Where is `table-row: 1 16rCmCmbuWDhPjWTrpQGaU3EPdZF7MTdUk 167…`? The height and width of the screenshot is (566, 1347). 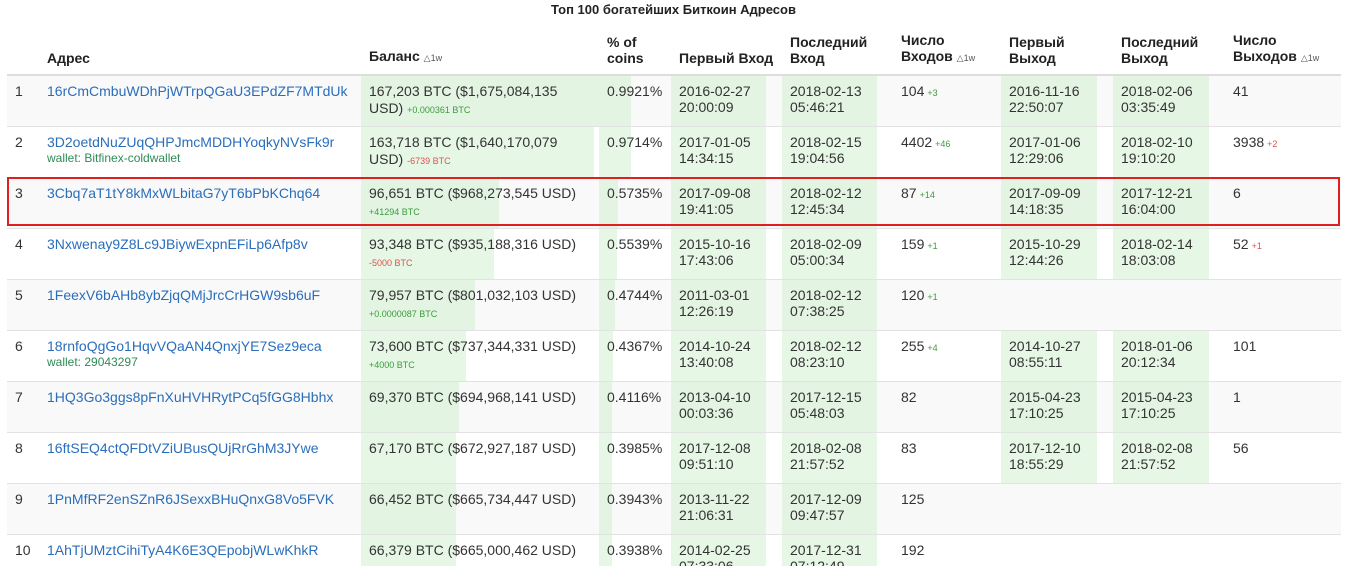
table-row: 1 16rCmCmbuWDhPjWTrpQGaU3EPdZF7MTdUk 167… is located at coordinates (674, 100).